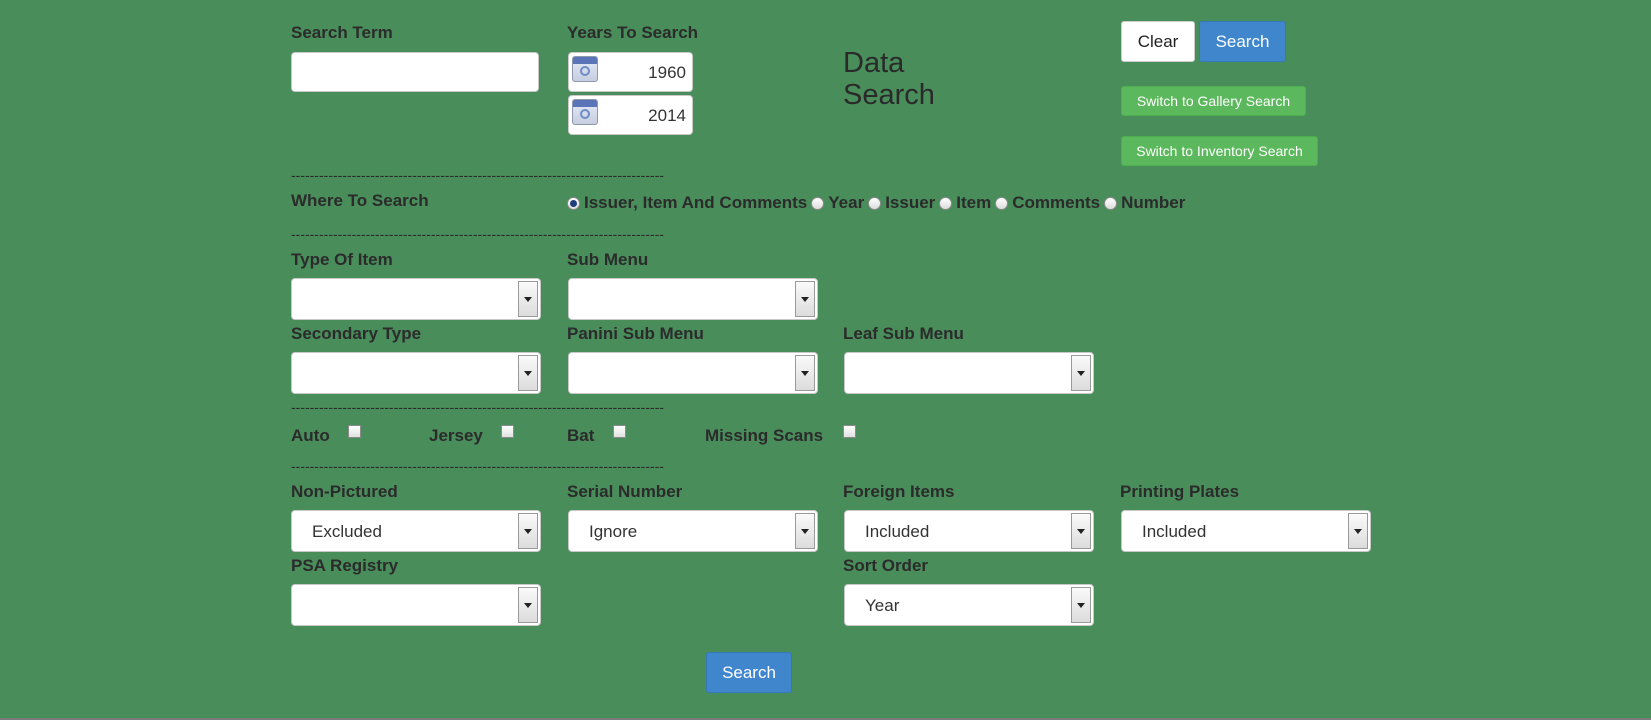 This screenshot has width=1651, height=720. I want to click on panini-sub-menu-select, so click(693, 373).